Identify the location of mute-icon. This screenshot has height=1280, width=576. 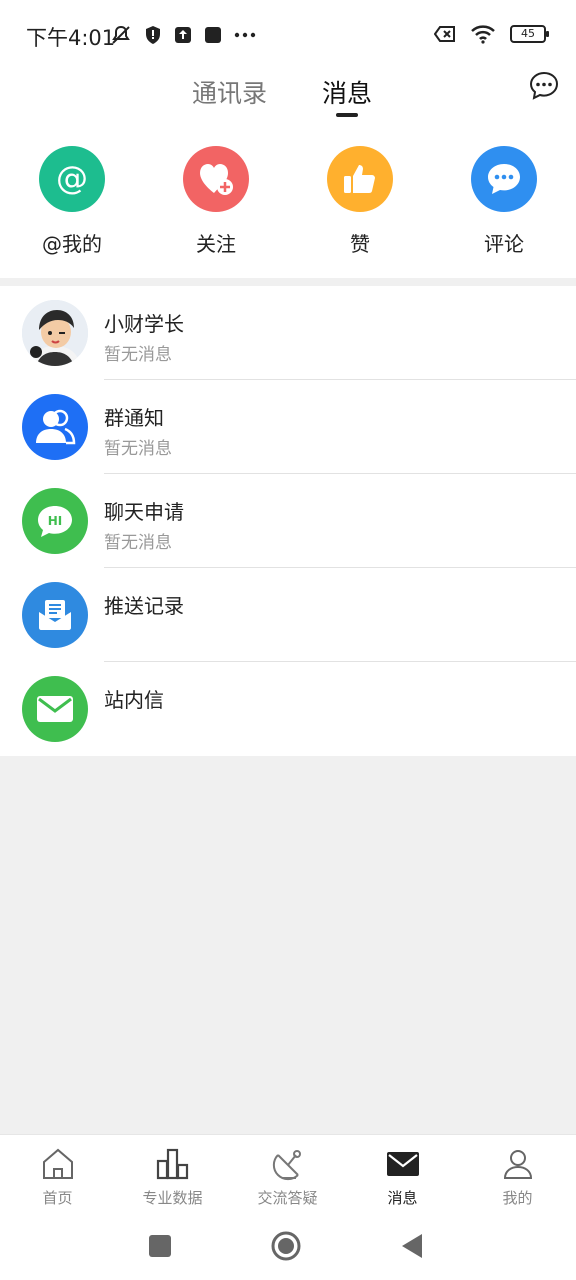
(121, 34).